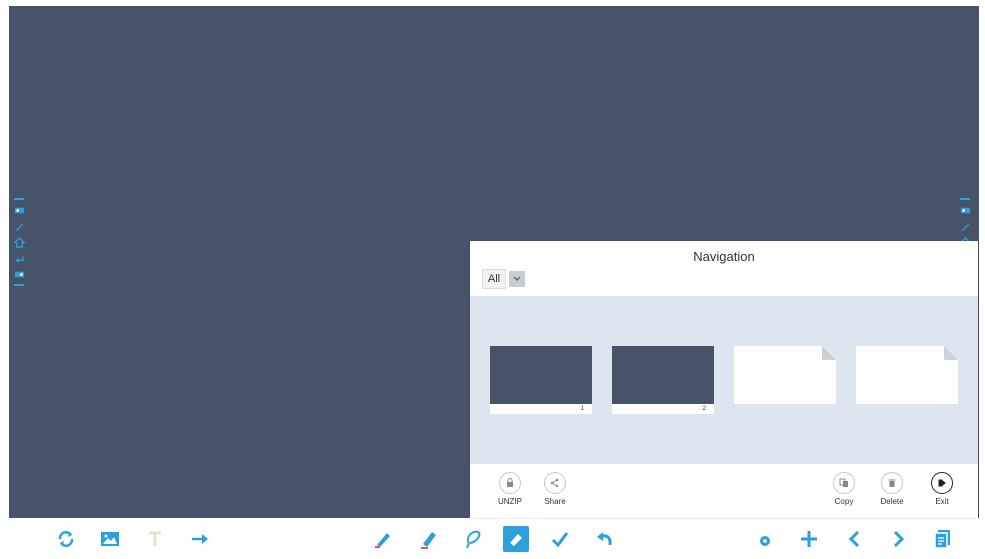  What do you see at coordinates (942, 483) in the screenshot?
I see `exit-icon` at bounding box center [942, 483].